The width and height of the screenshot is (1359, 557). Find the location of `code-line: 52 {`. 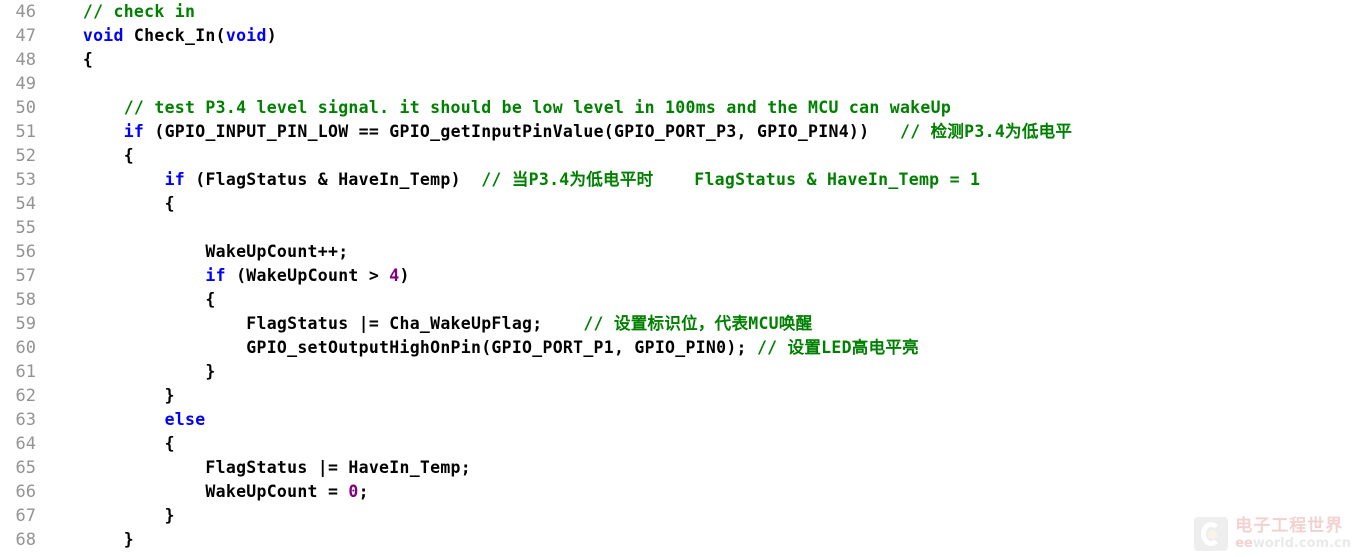

code-line: 52 { is located at coordinates (679, 156).